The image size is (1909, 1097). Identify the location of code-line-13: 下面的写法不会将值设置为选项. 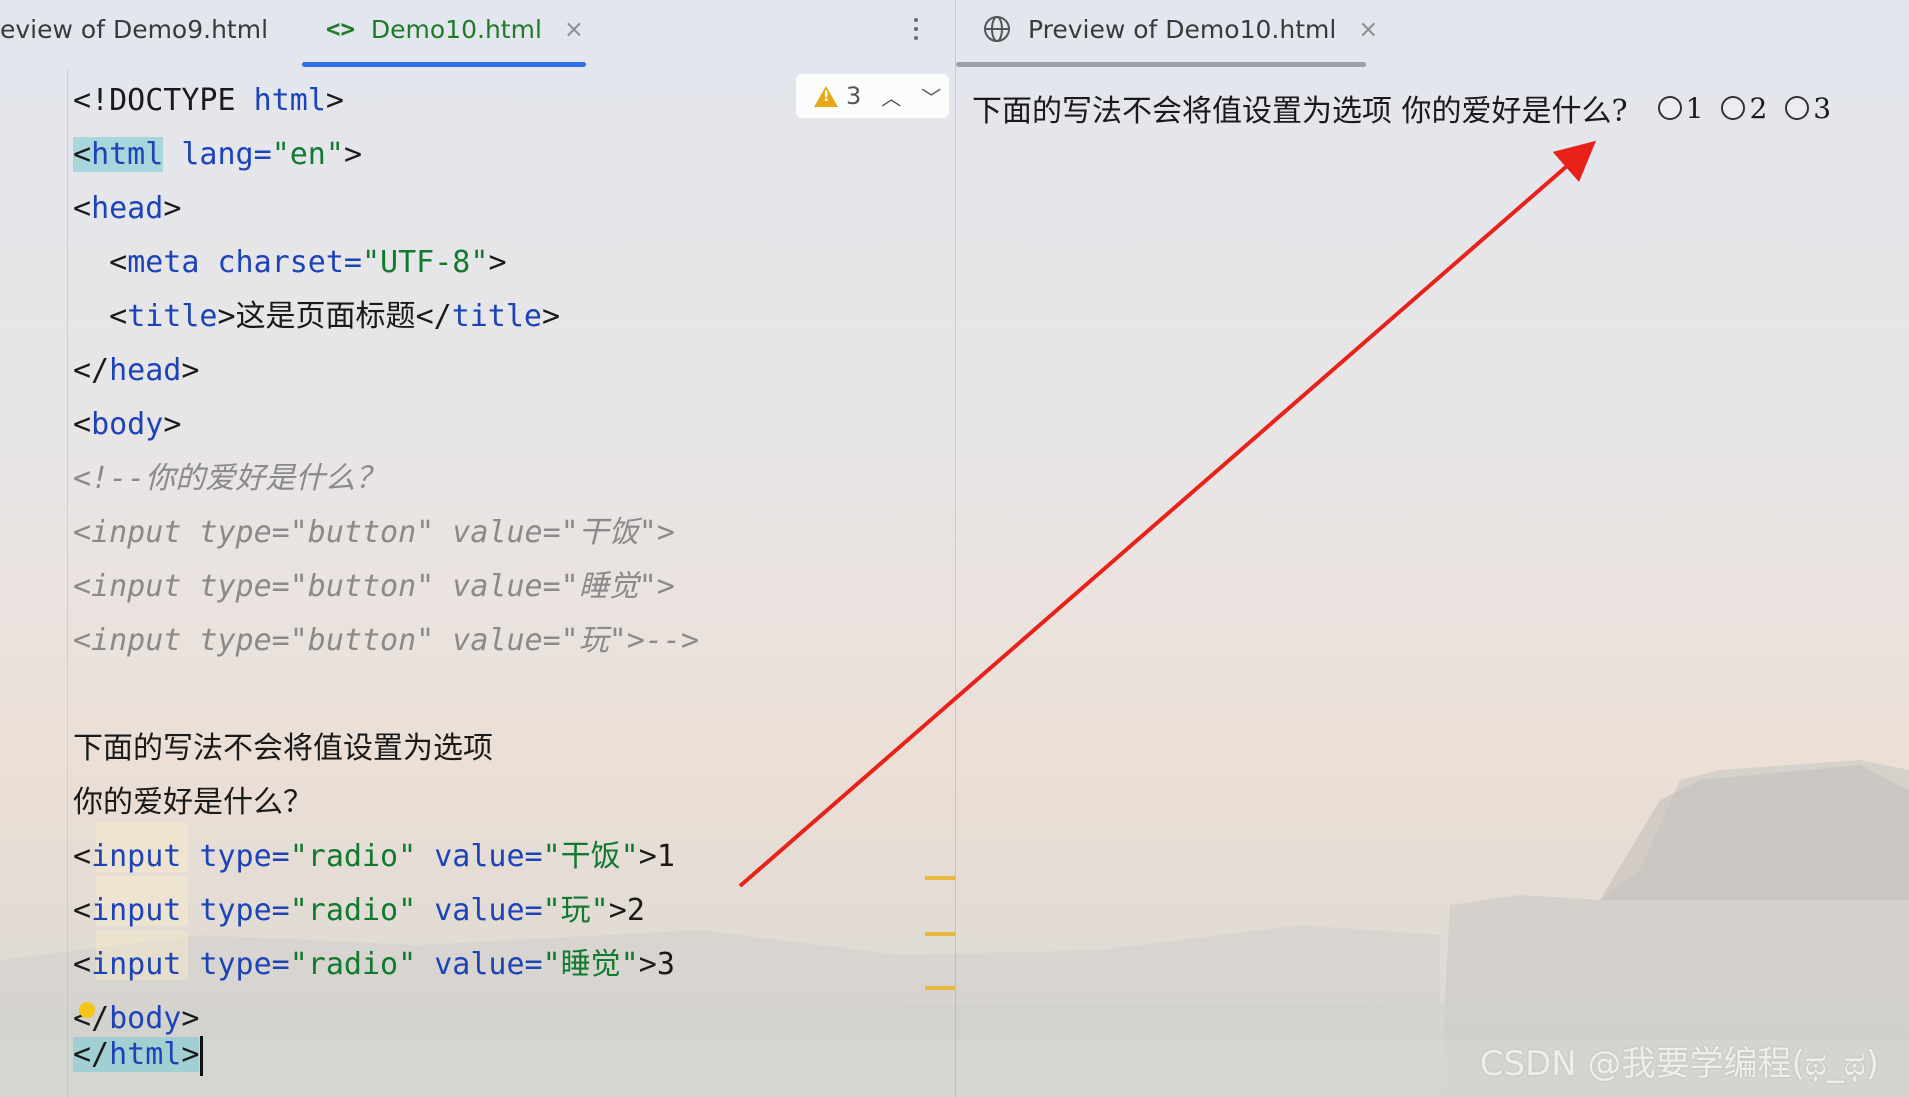
(283, 748).